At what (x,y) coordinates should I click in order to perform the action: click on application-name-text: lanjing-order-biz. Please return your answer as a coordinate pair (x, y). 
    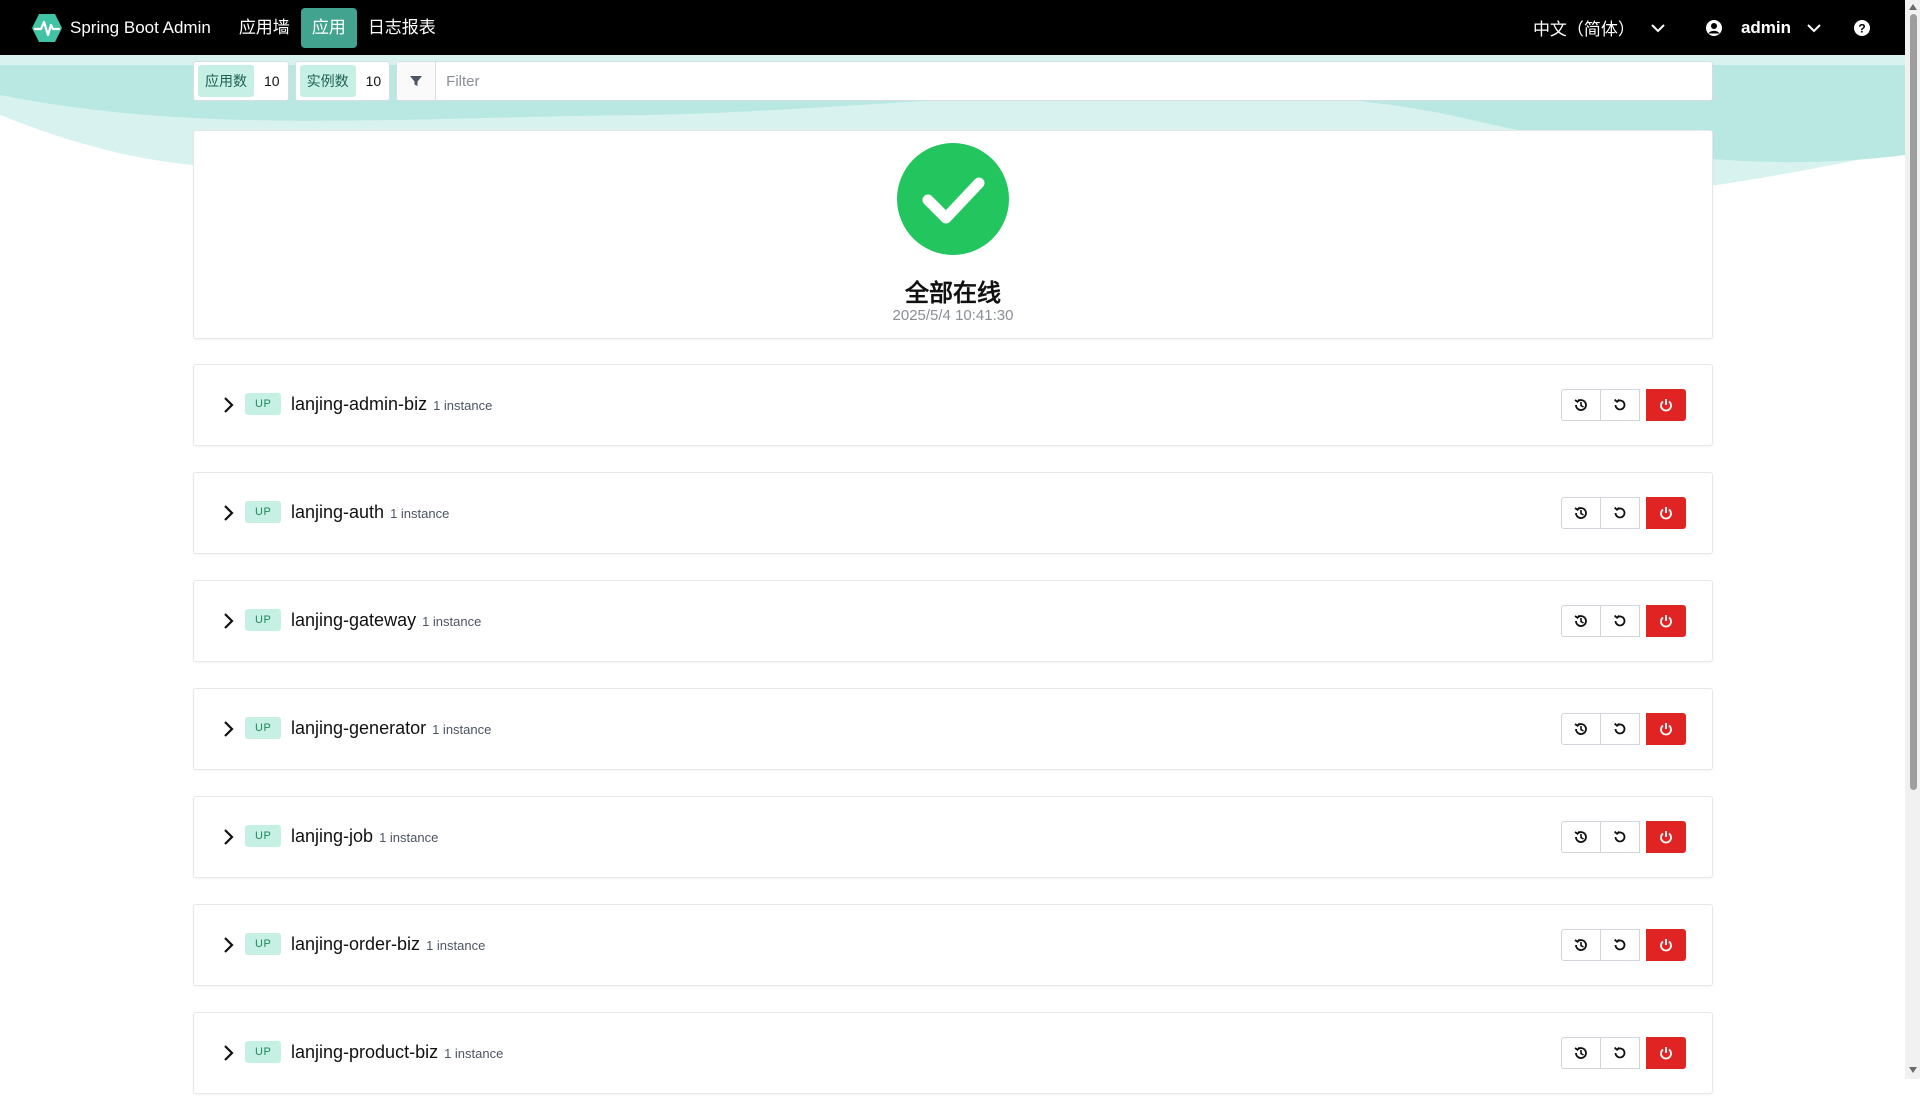
    Looking at the image, I should click on (356, 944).